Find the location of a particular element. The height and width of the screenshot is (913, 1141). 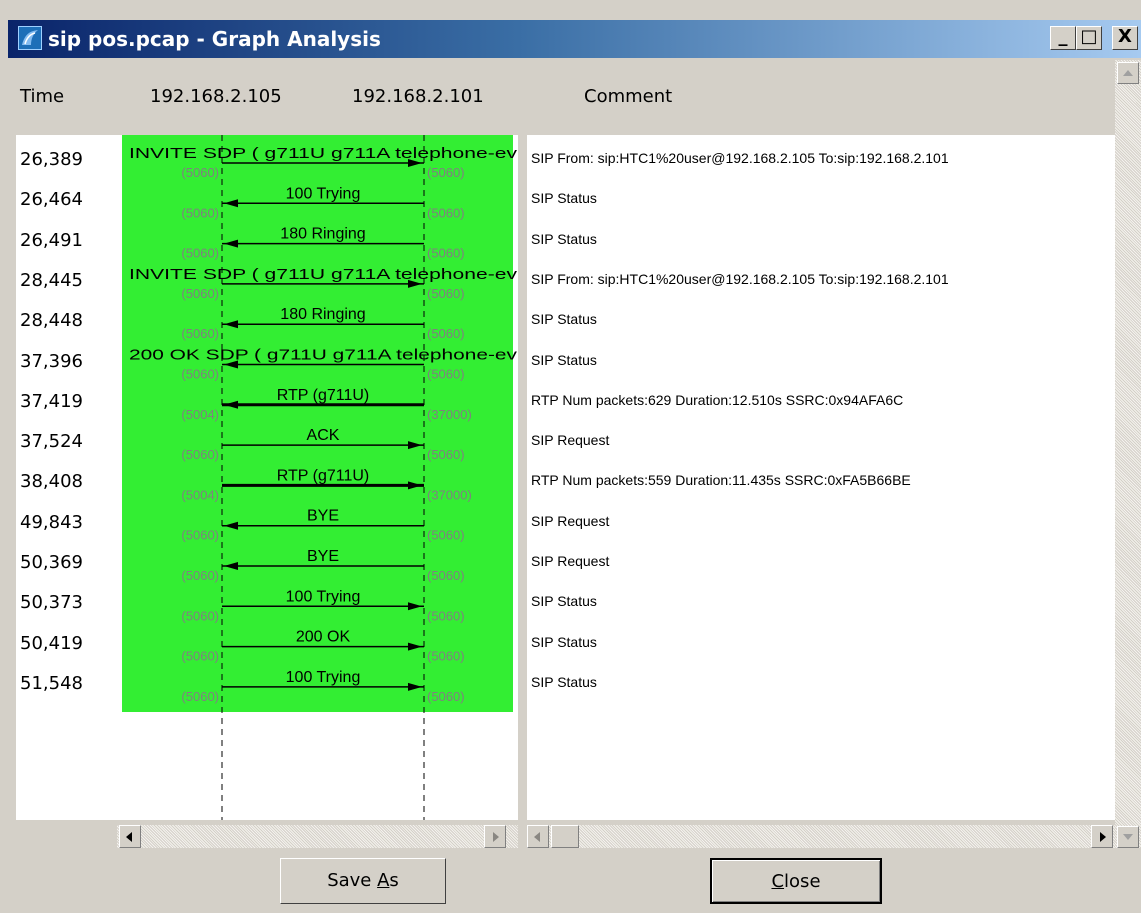

time-column-header: Time is located at coordinates (42, 96).